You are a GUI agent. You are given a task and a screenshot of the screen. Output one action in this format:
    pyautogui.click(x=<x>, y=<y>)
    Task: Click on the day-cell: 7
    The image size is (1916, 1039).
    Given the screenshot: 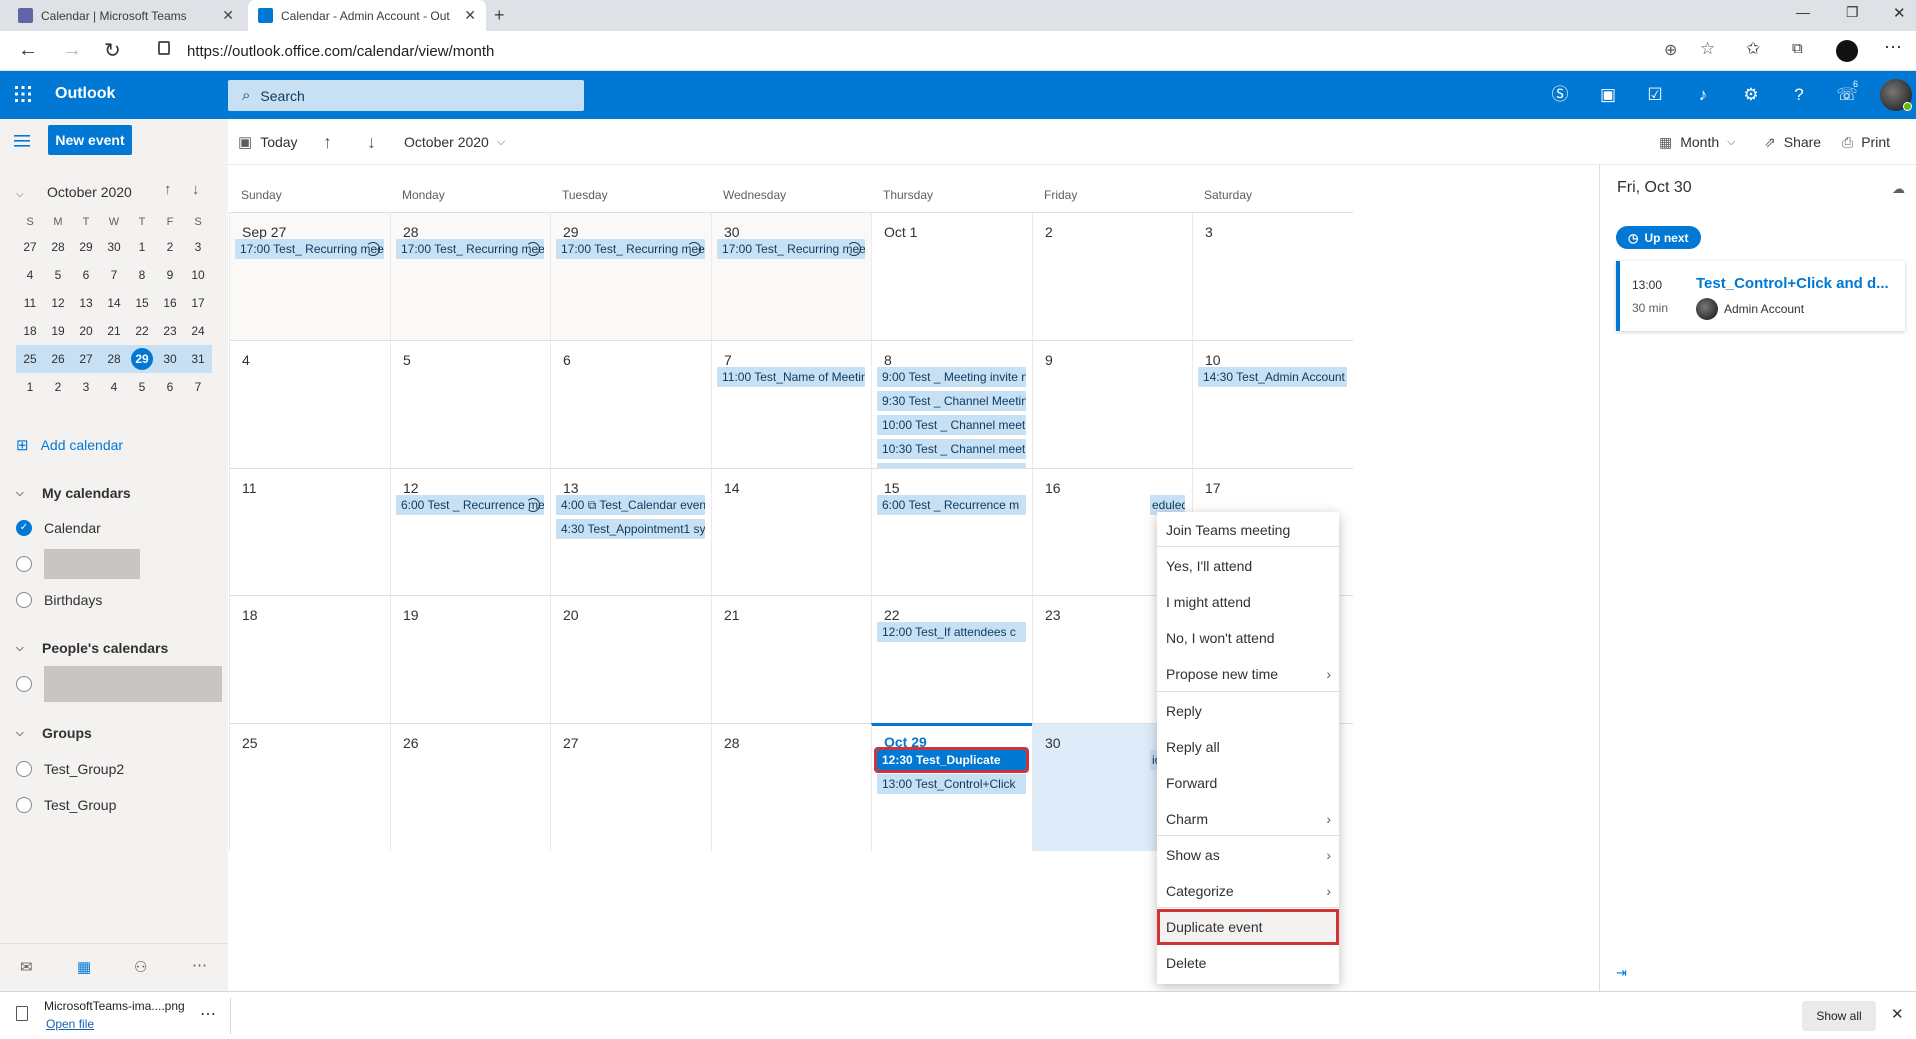 What is the action you would take?
    pyautogui.click(x=791, y=404)
    